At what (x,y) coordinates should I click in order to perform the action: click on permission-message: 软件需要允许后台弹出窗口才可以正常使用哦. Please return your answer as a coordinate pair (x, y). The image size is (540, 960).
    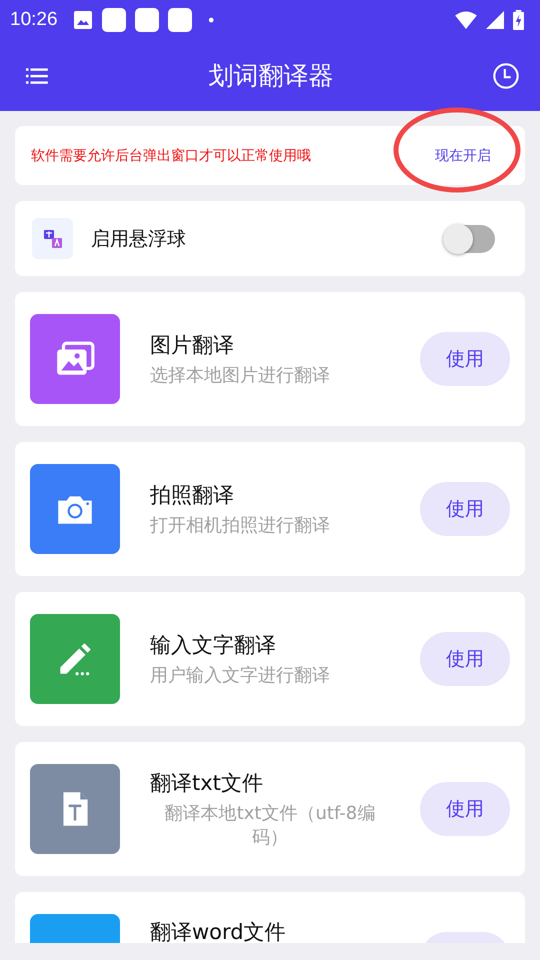
    Looking at the image, I should click on (171, 155).